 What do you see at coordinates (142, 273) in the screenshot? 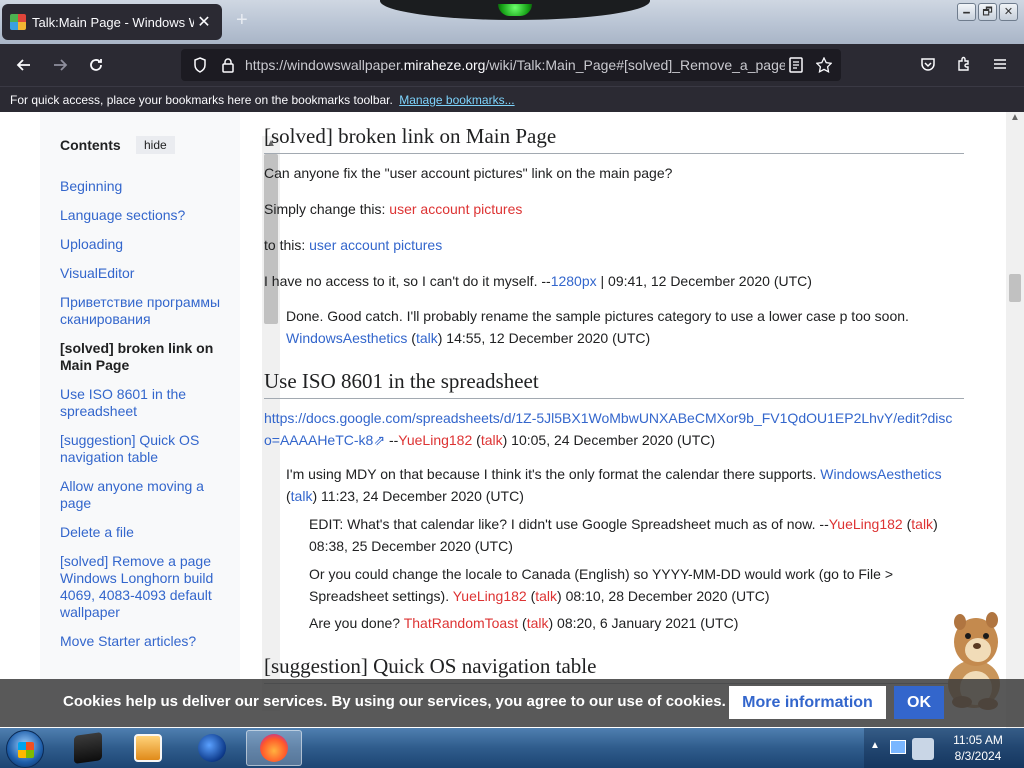
I see `toc-item: VisualEditor` at bounding box center [142, 273].